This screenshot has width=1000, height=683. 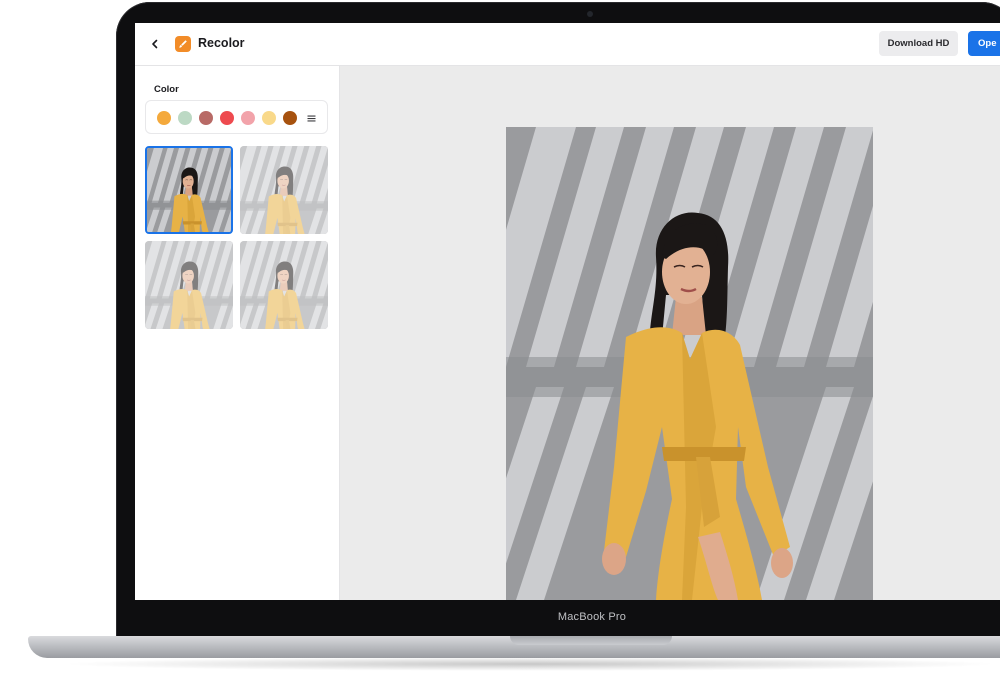 What do you see at coordinates (984, 43) in the screenshot?
I see `open-button: Ope` at bounding box center [984, 43].